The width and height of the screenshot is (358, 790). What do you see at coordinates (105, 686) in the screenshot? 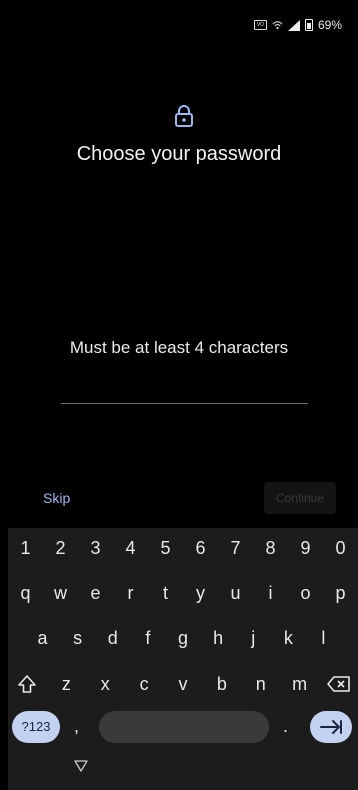
I see `key-x: x` at bounding box center [105, 686].